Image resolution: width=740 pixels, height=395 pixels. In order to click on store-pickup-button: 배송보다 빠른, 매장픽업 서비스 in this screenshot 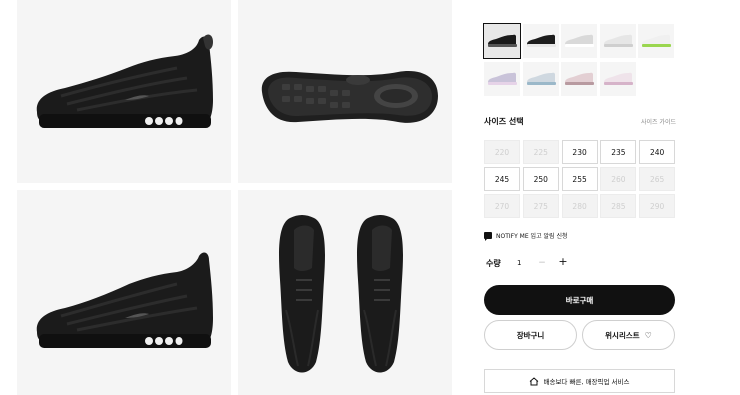, I will do `click(579, 381)`.